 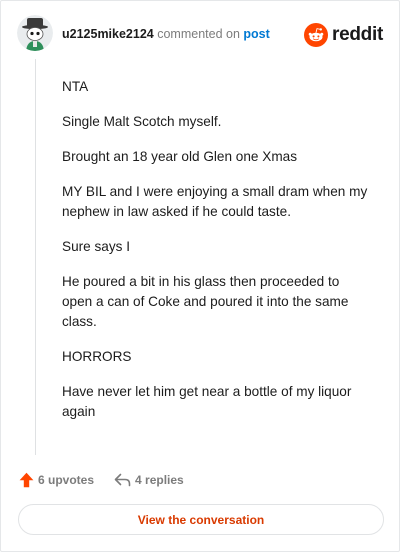 I want to click on comment-actions: 6 upvotes 4 replies, so click(x=101, y=480).